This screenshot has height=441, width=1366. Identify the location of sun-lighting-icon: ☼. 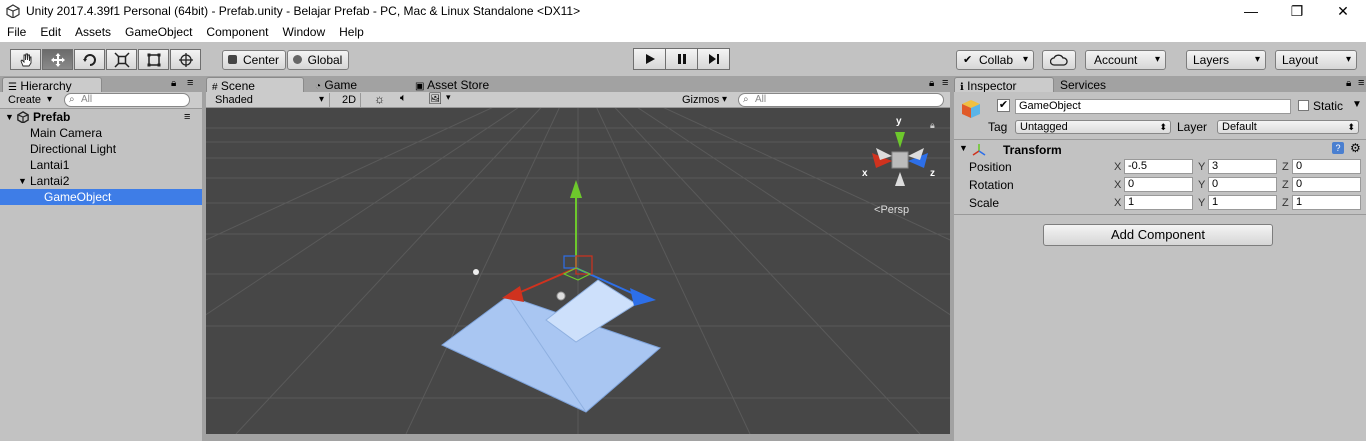
(379, 99).